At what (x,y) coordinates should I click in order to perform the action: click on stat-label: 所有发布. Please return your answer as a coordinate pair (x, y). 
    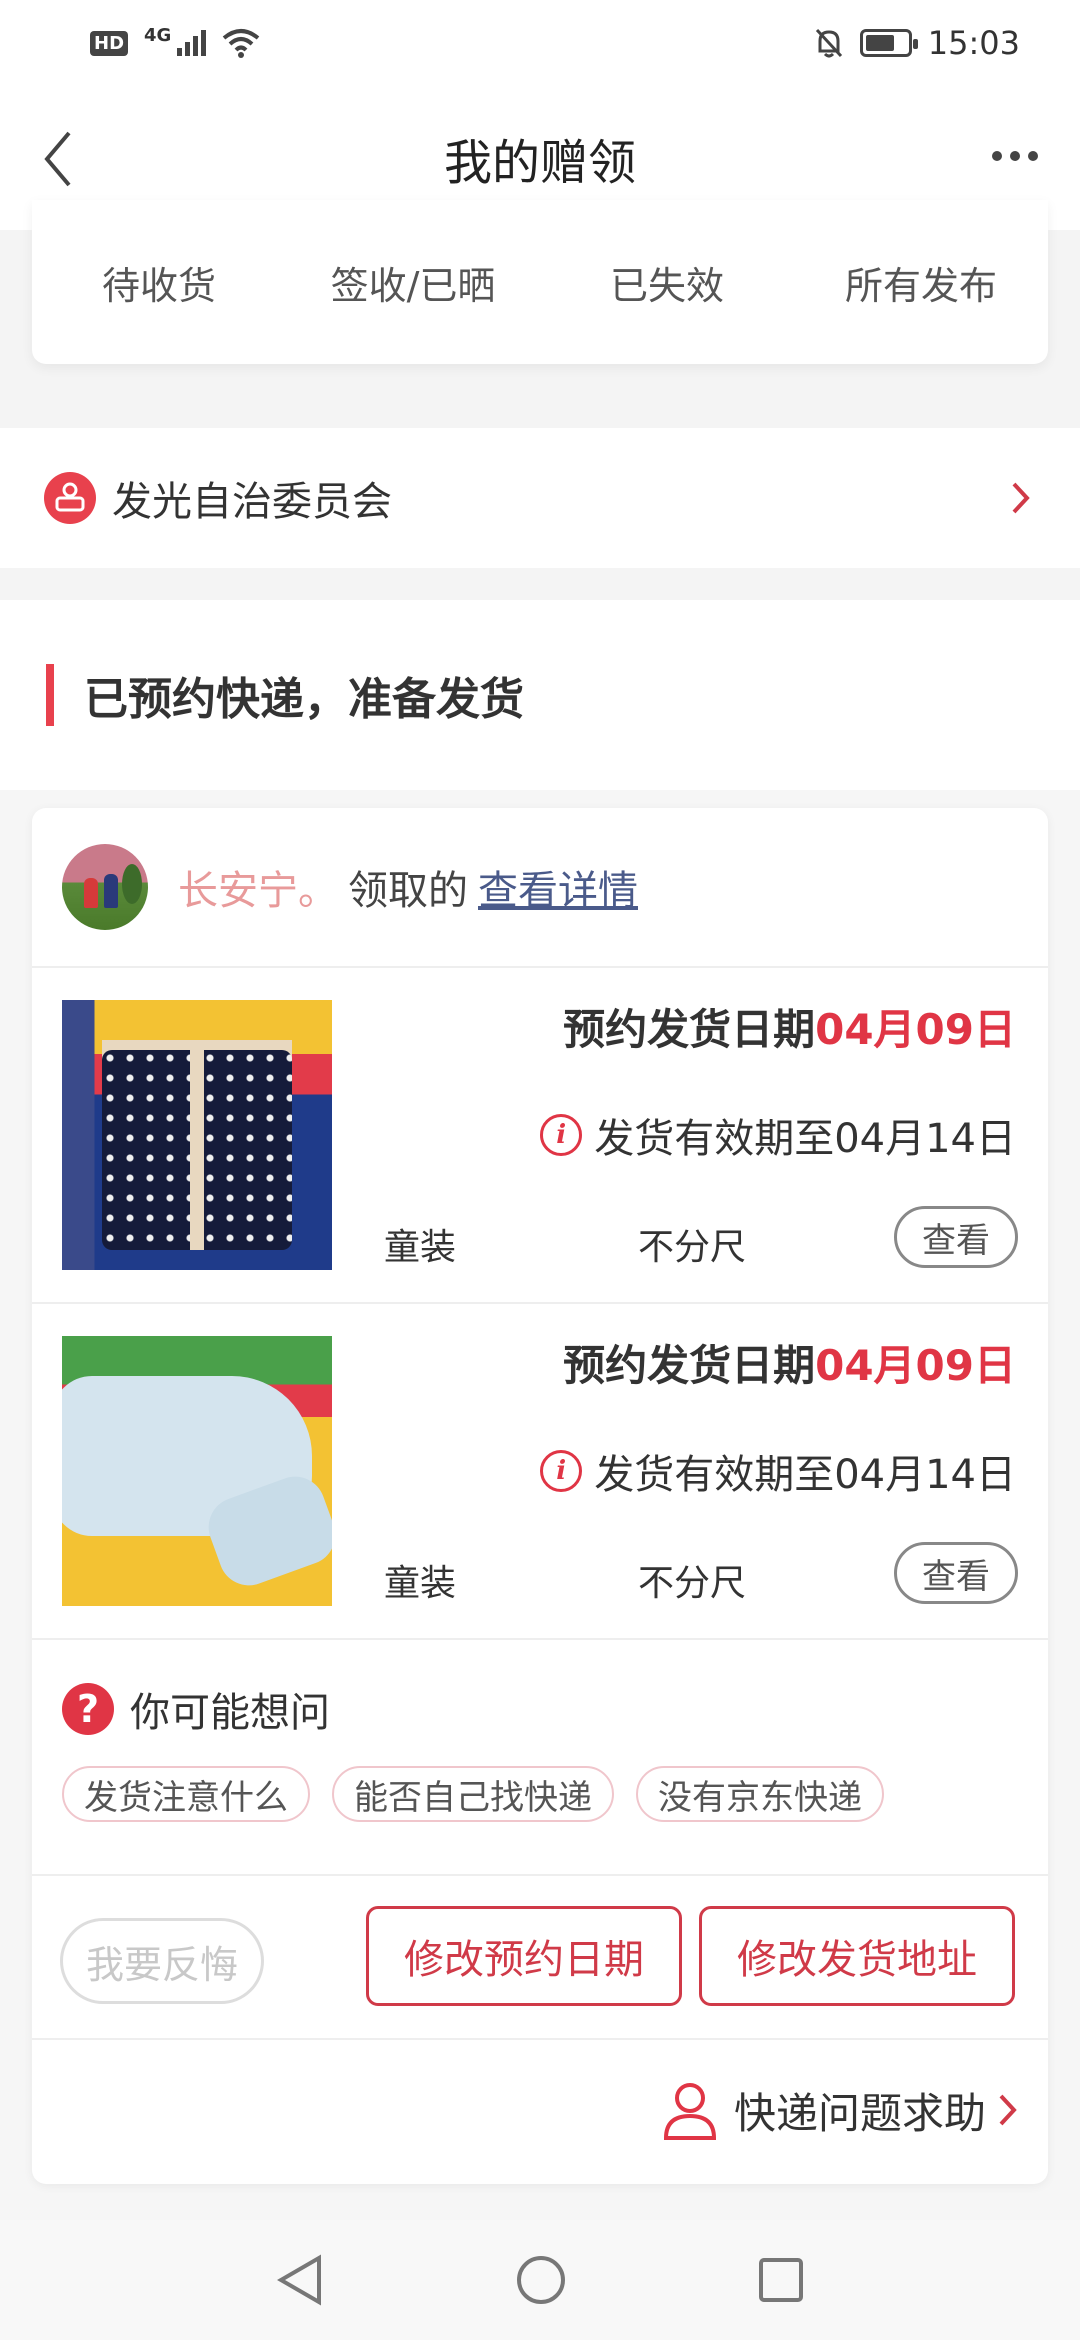
    Looking at the image, I should click on (920, 286).